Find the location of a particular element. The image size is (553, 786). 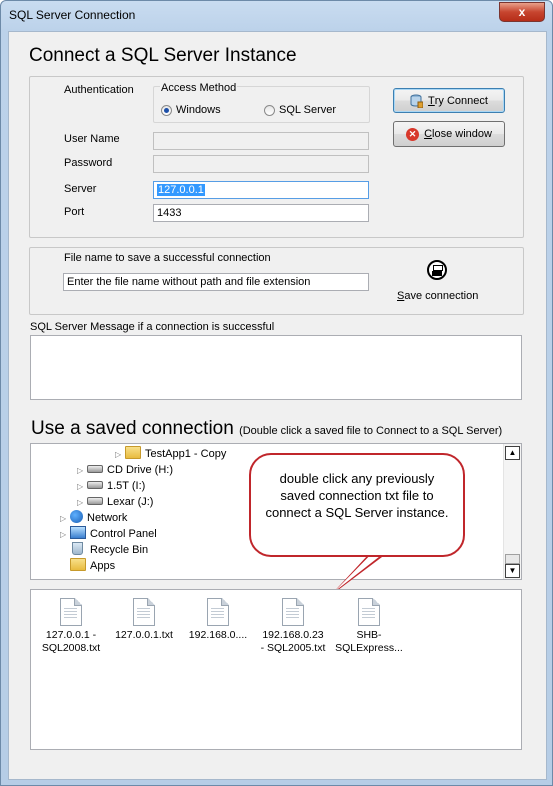

tree-scrollbar: ▲ ▼ is located at coordinates (512, 511).